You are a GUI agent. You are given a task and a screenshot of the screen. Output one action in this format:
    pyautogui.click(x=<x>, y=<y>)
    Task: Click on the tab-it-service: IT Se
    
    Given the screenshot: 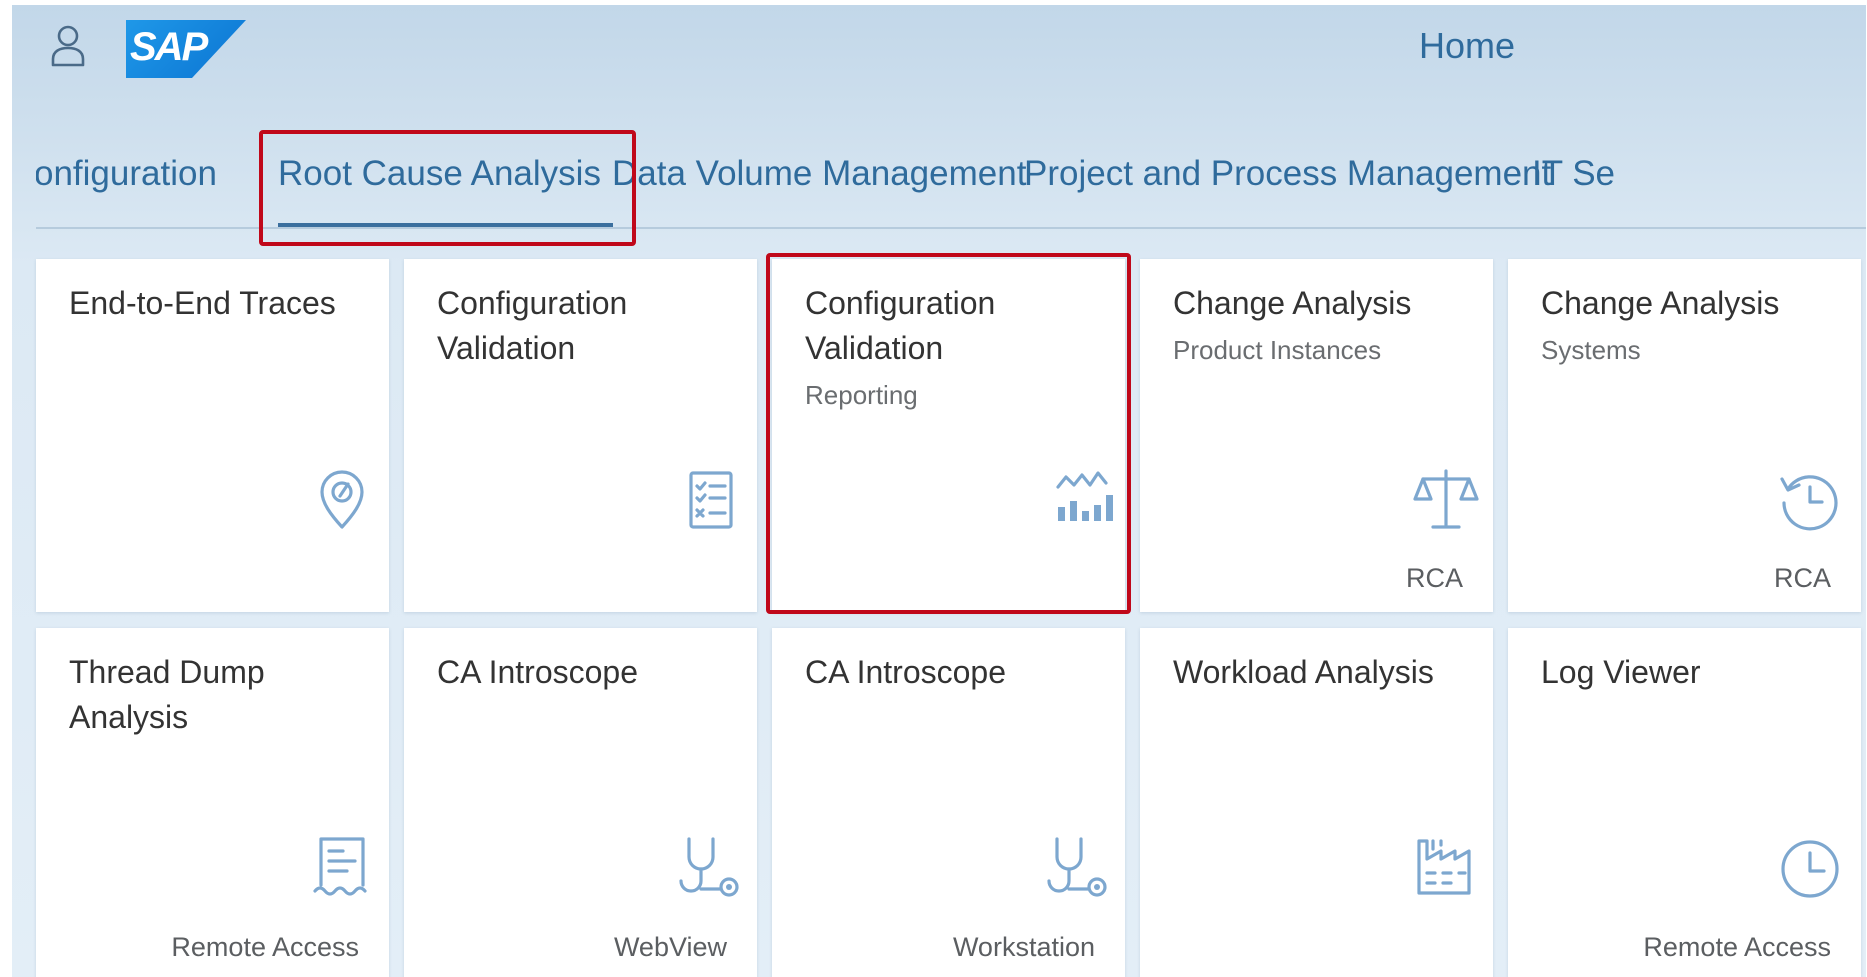 What is the action you would take?
    pyautogui.click(x=1573, y=174)
    